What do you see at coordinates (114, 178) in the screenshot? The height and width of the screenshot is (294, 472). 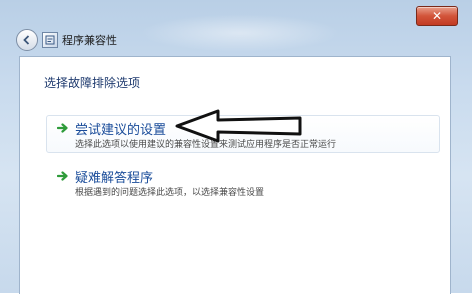 I see `option-title: 疑难解答程序` at bounding box center [114, 178].